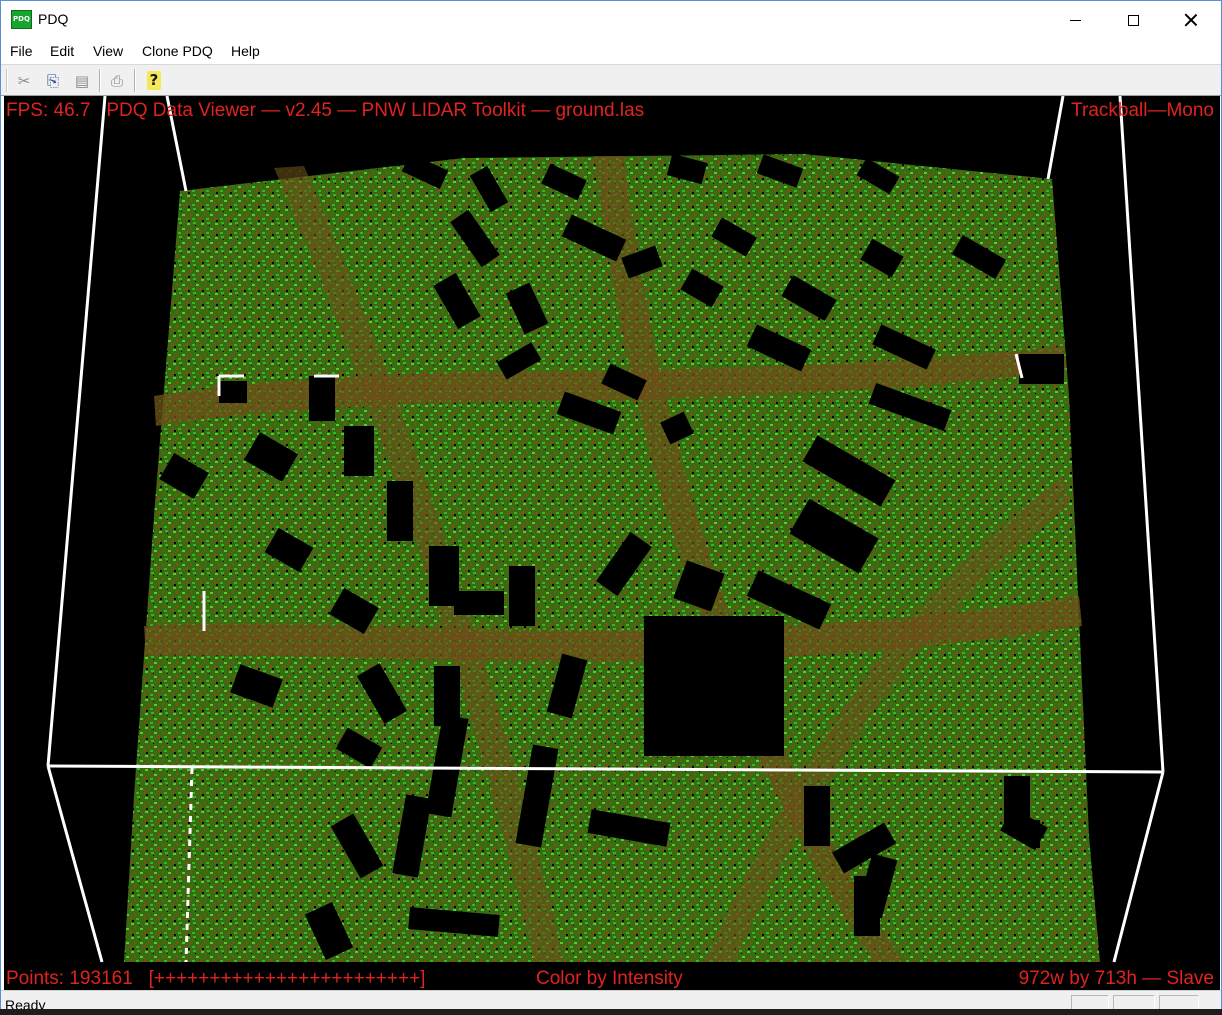 The width and height of the screenshot is (1222, 1015). Describe the element at coordinates (21, 19) in the screenshot. I see `pdq-app-icon: PDQ` at that location.